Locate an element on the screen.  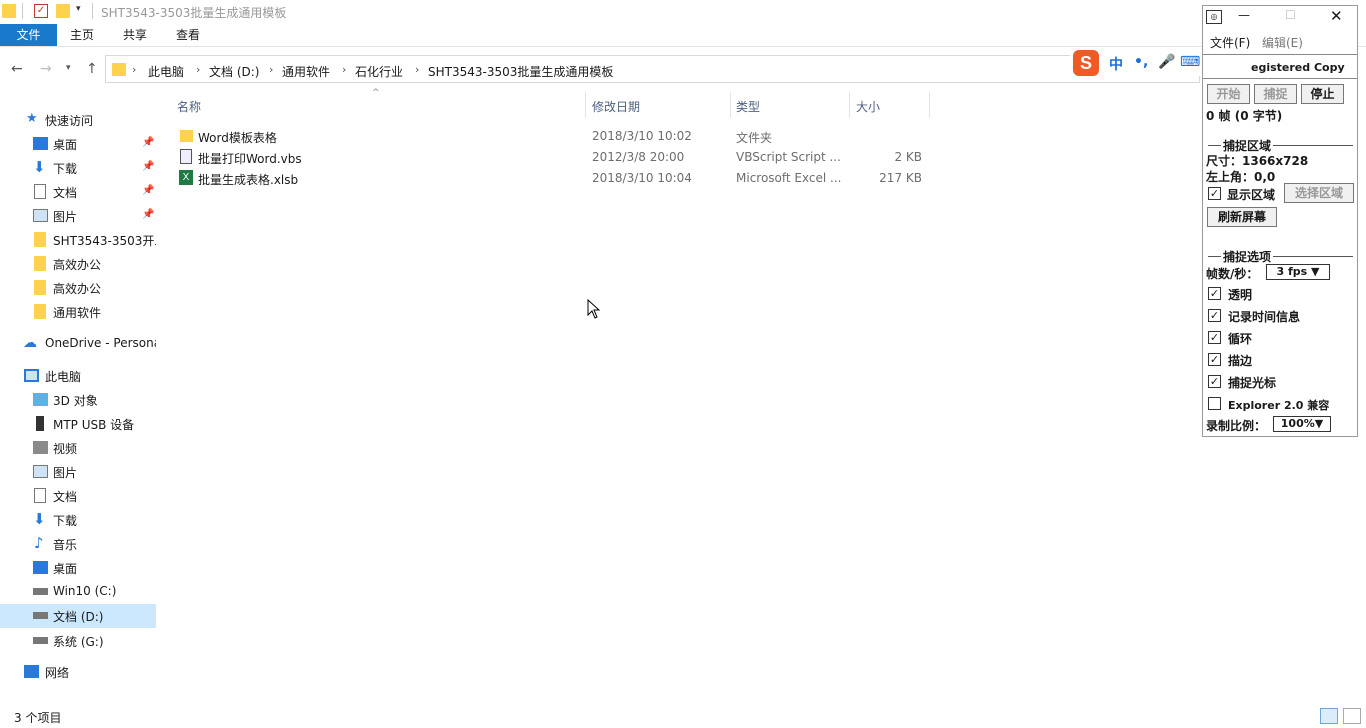
loop-checkbox: ✓ is located at coordinates (1214, 337).